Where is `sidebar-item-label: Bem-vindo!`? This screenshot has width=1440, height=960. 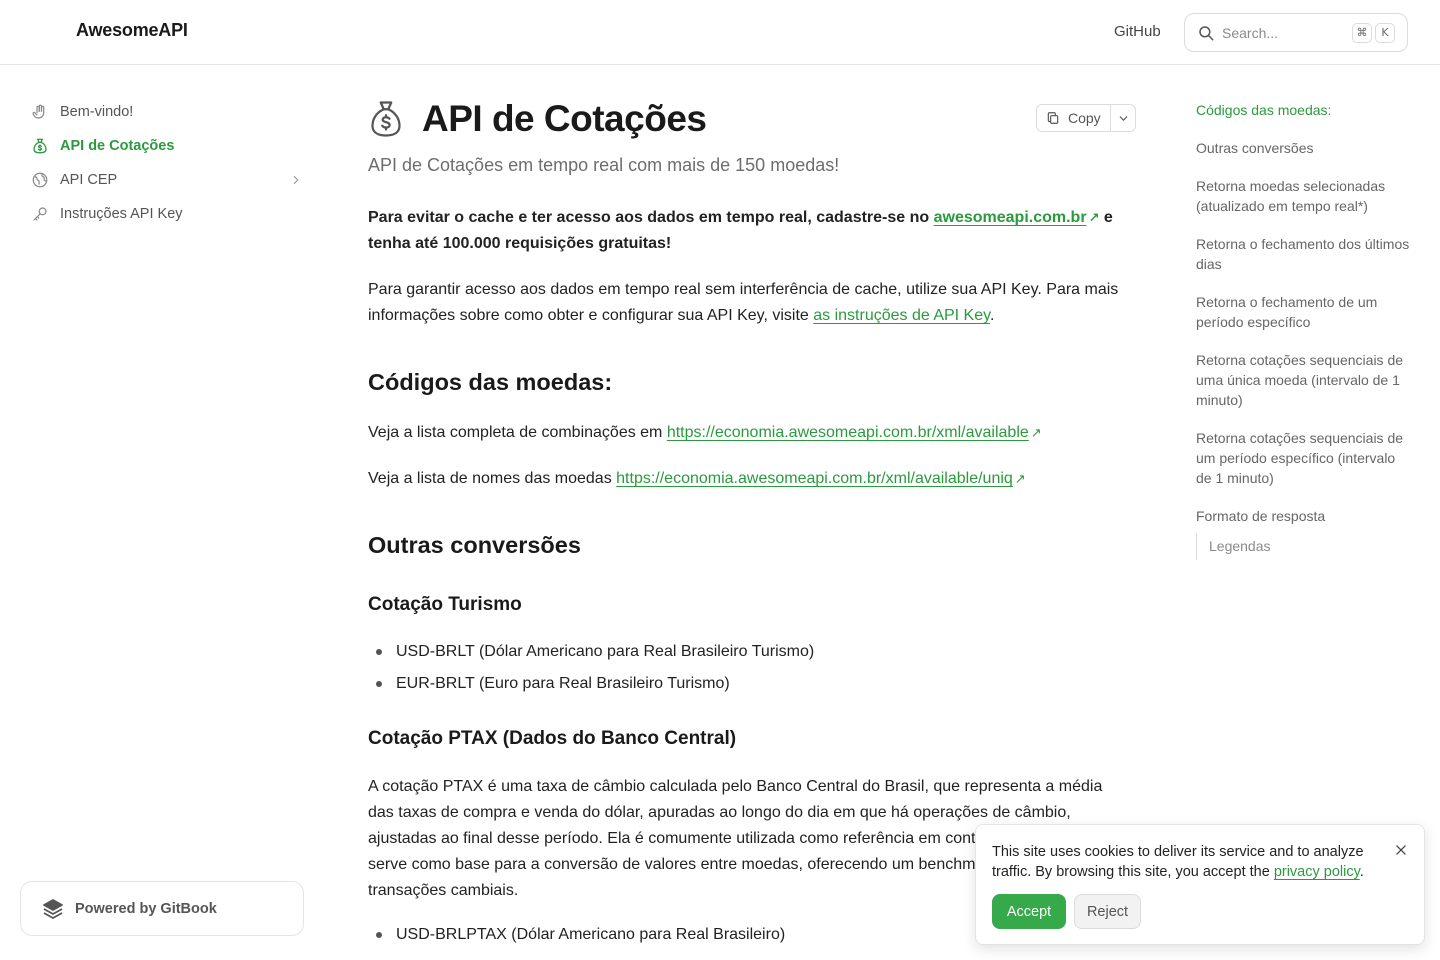
sidebar-item-label: Bem-vindo! is located at coordinates (97, 112).